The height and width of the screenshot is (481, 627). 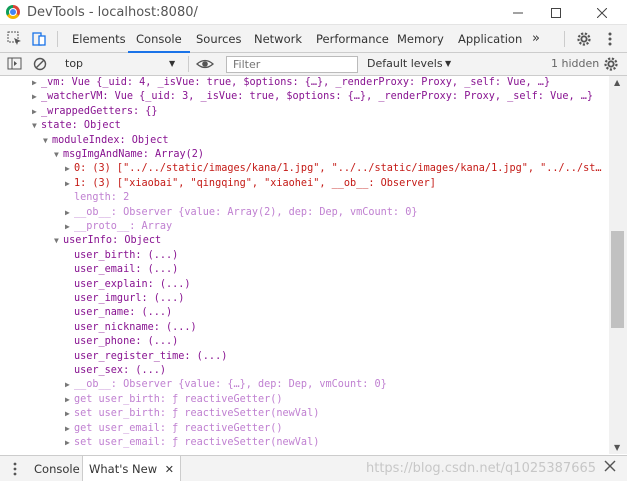 I want to click on console-line-text: user_nickname: (...), so click(x=135, y=327).